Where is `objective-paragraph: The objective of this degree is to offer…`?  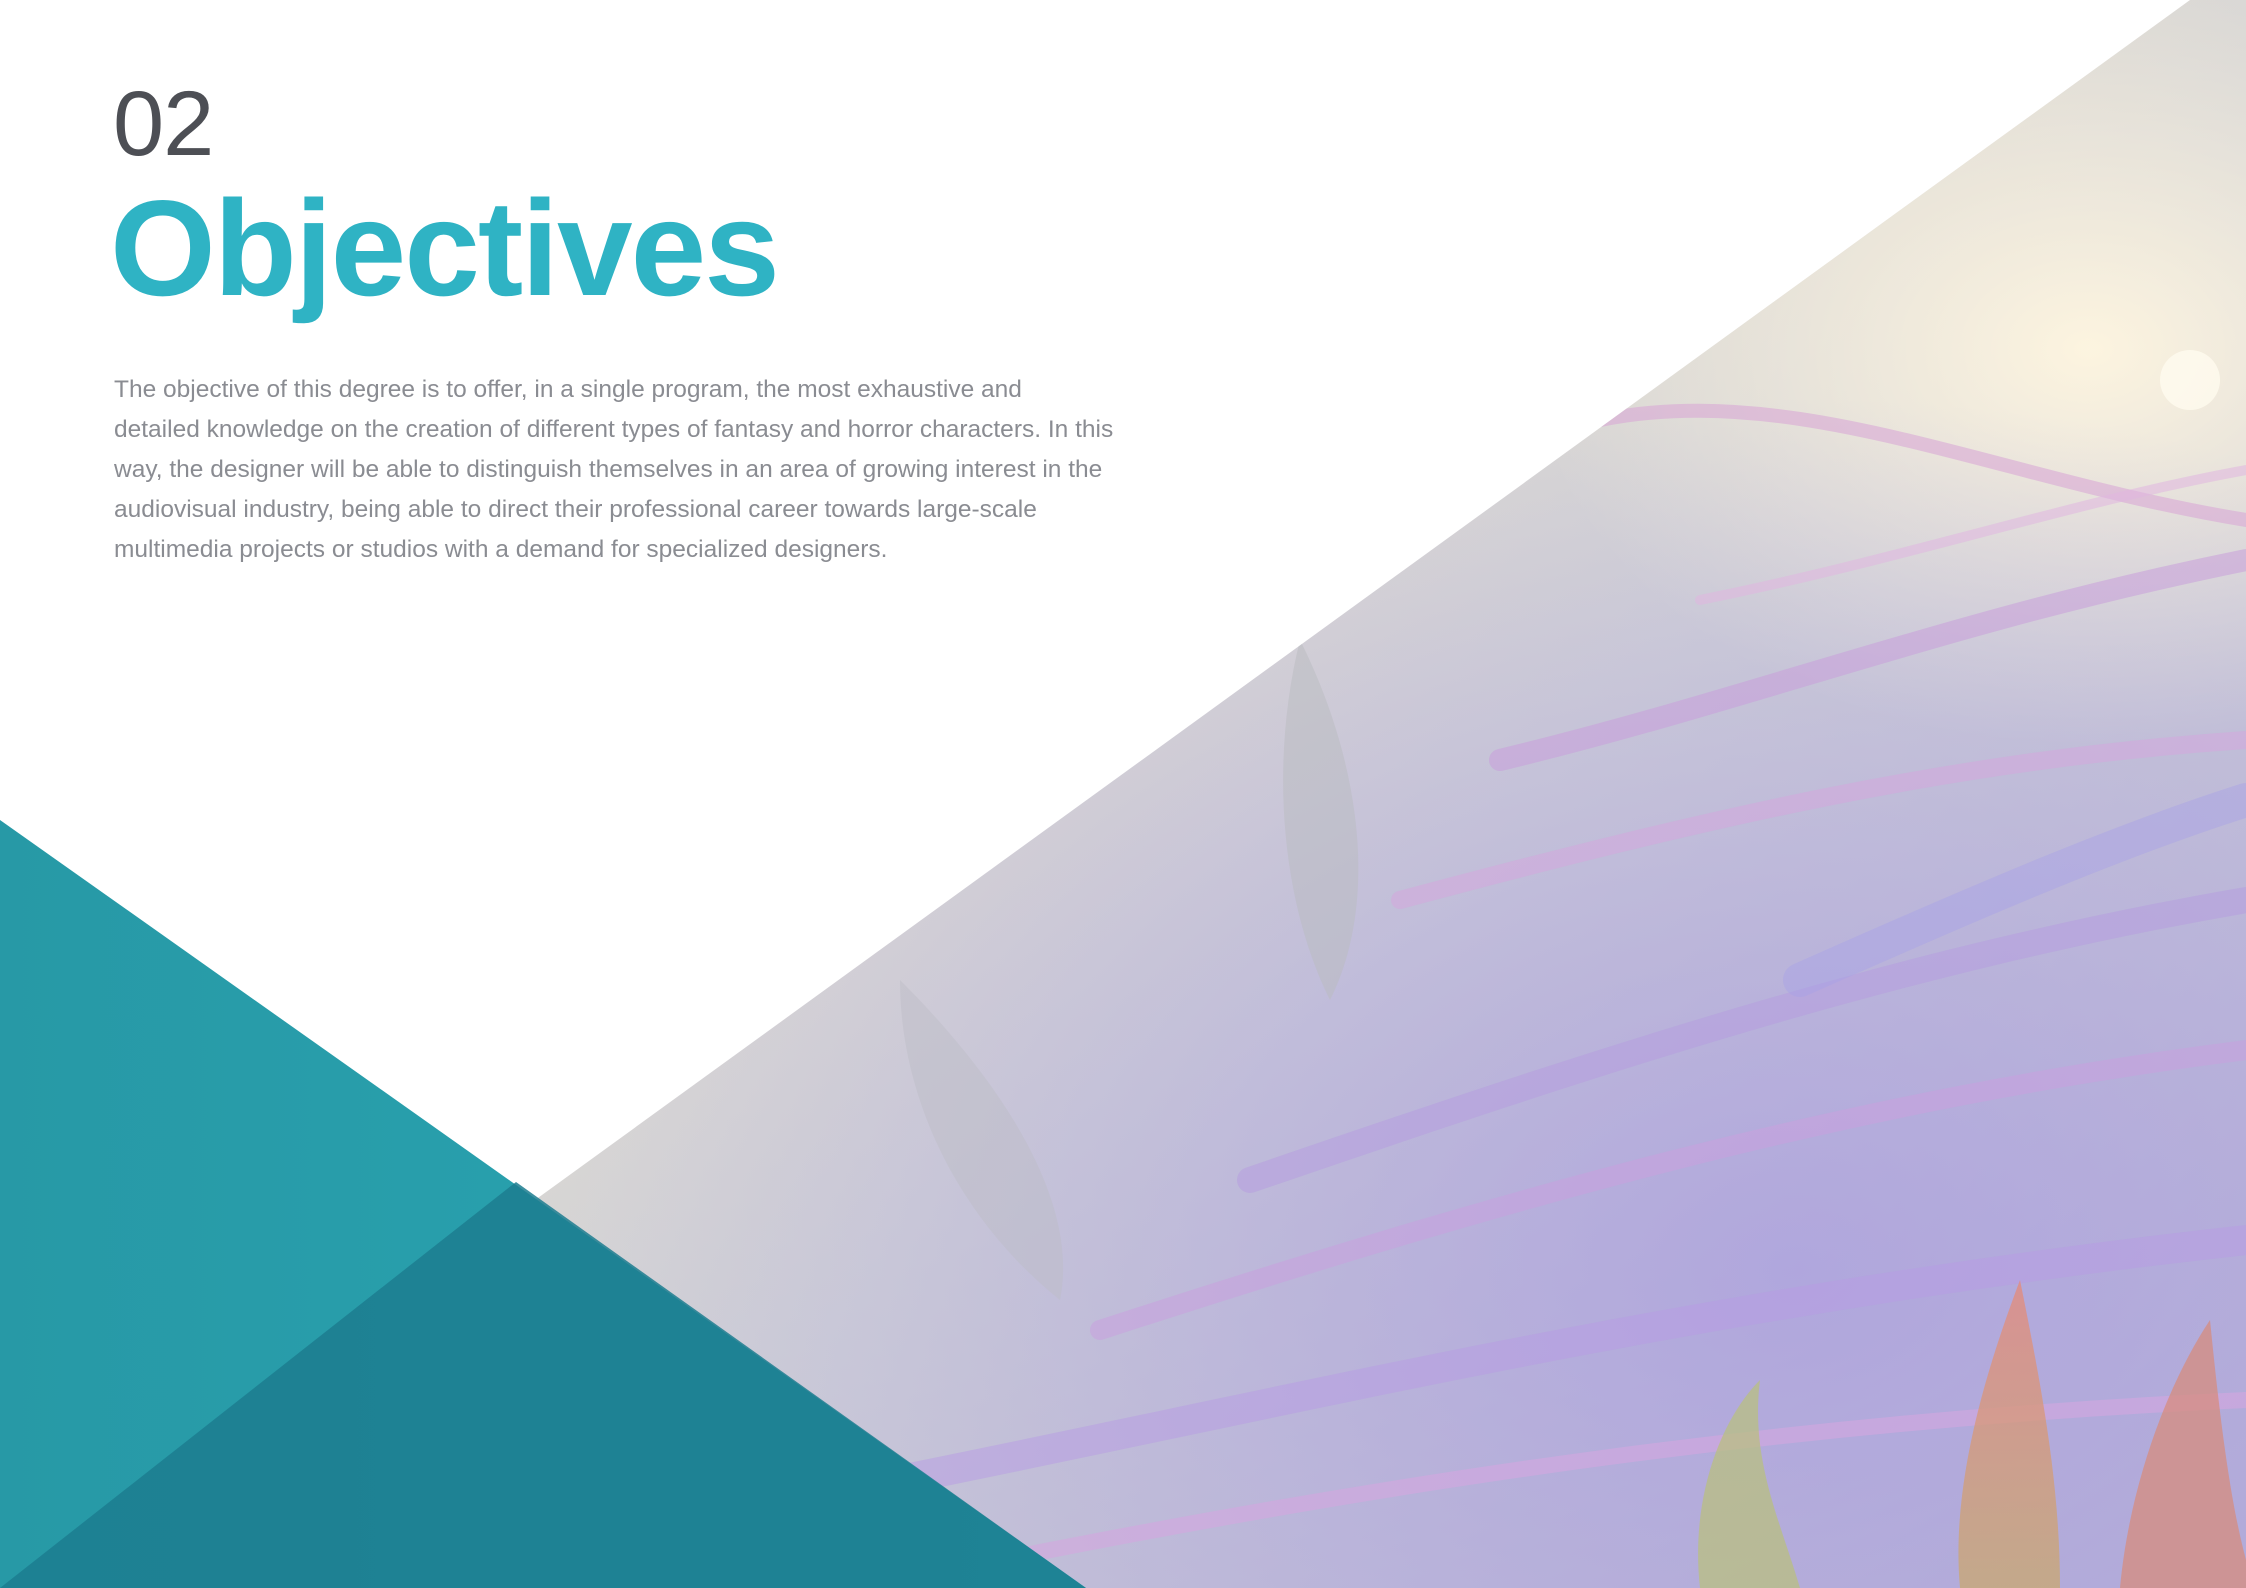
objective-paragraph: The objective of this degree is to offer… is located at coordinates (614, 469).